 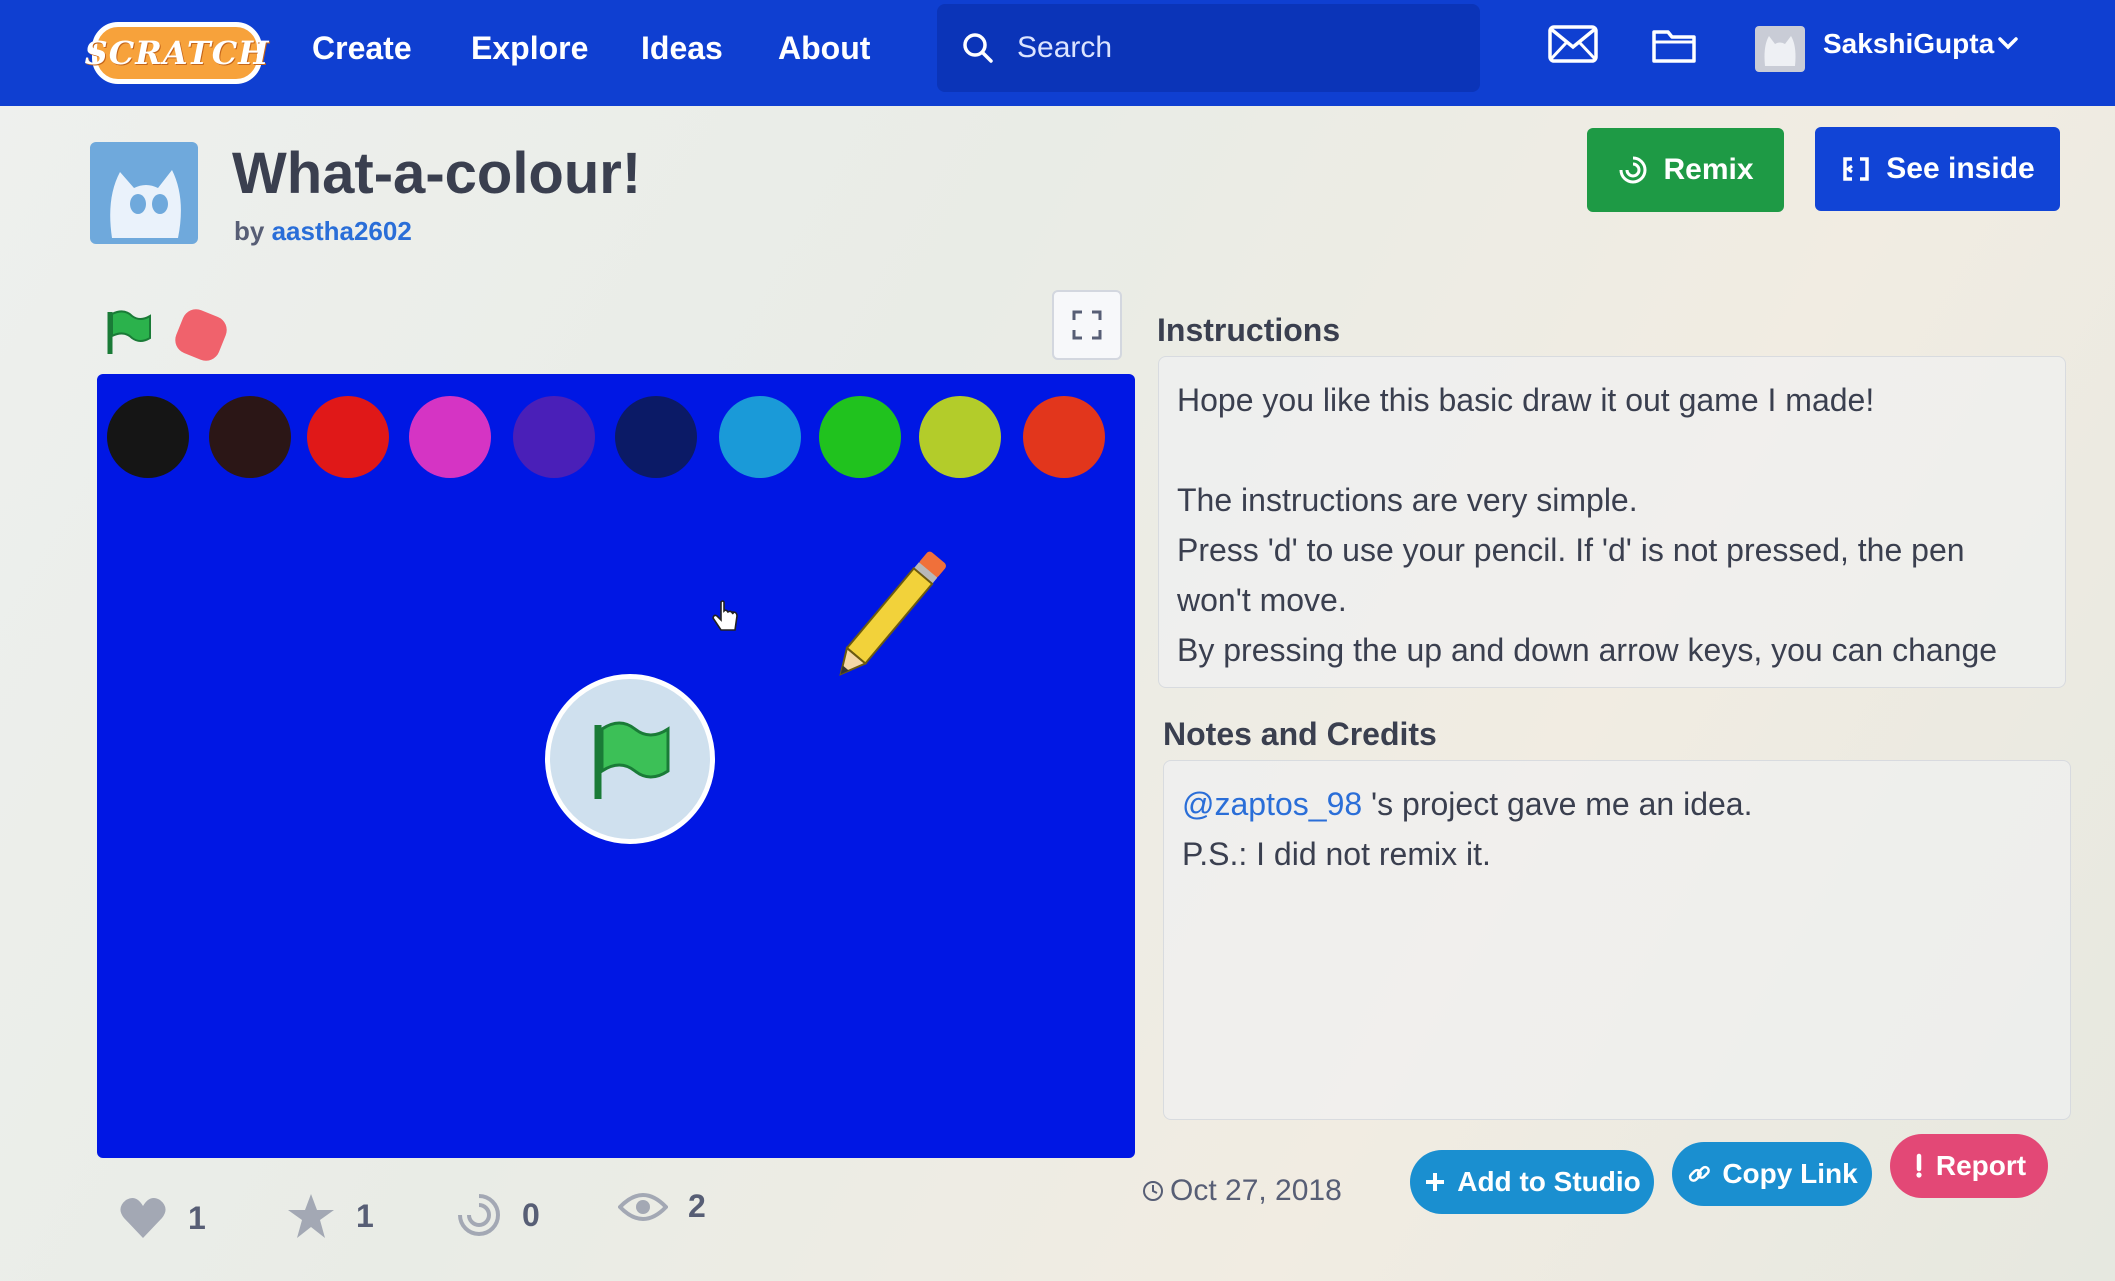 What do you see at coordinates (201, 335) in the screenshot?
I see `stop-sign-icon` at bounding box center [201, 335].